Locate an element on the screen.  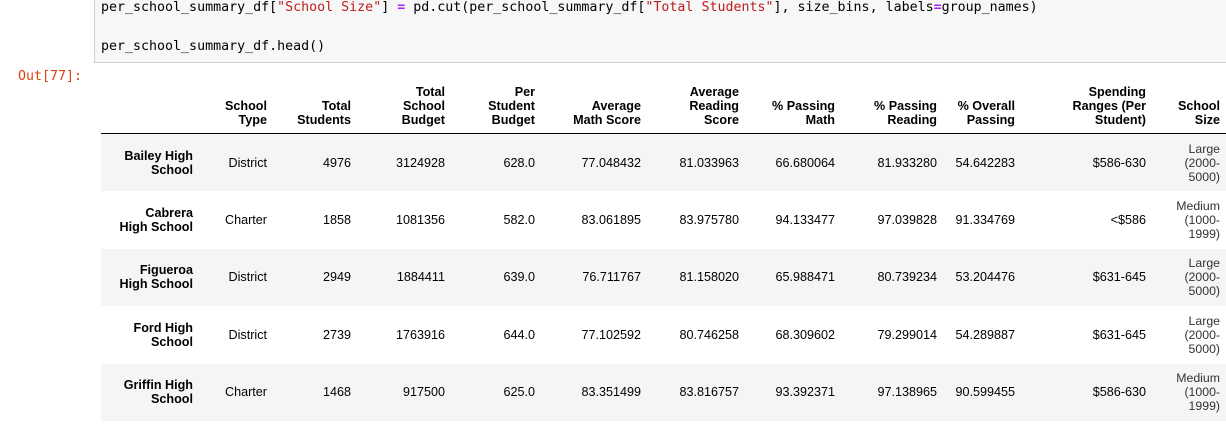
cell-school-type: District is located at coordinates (247, 277).